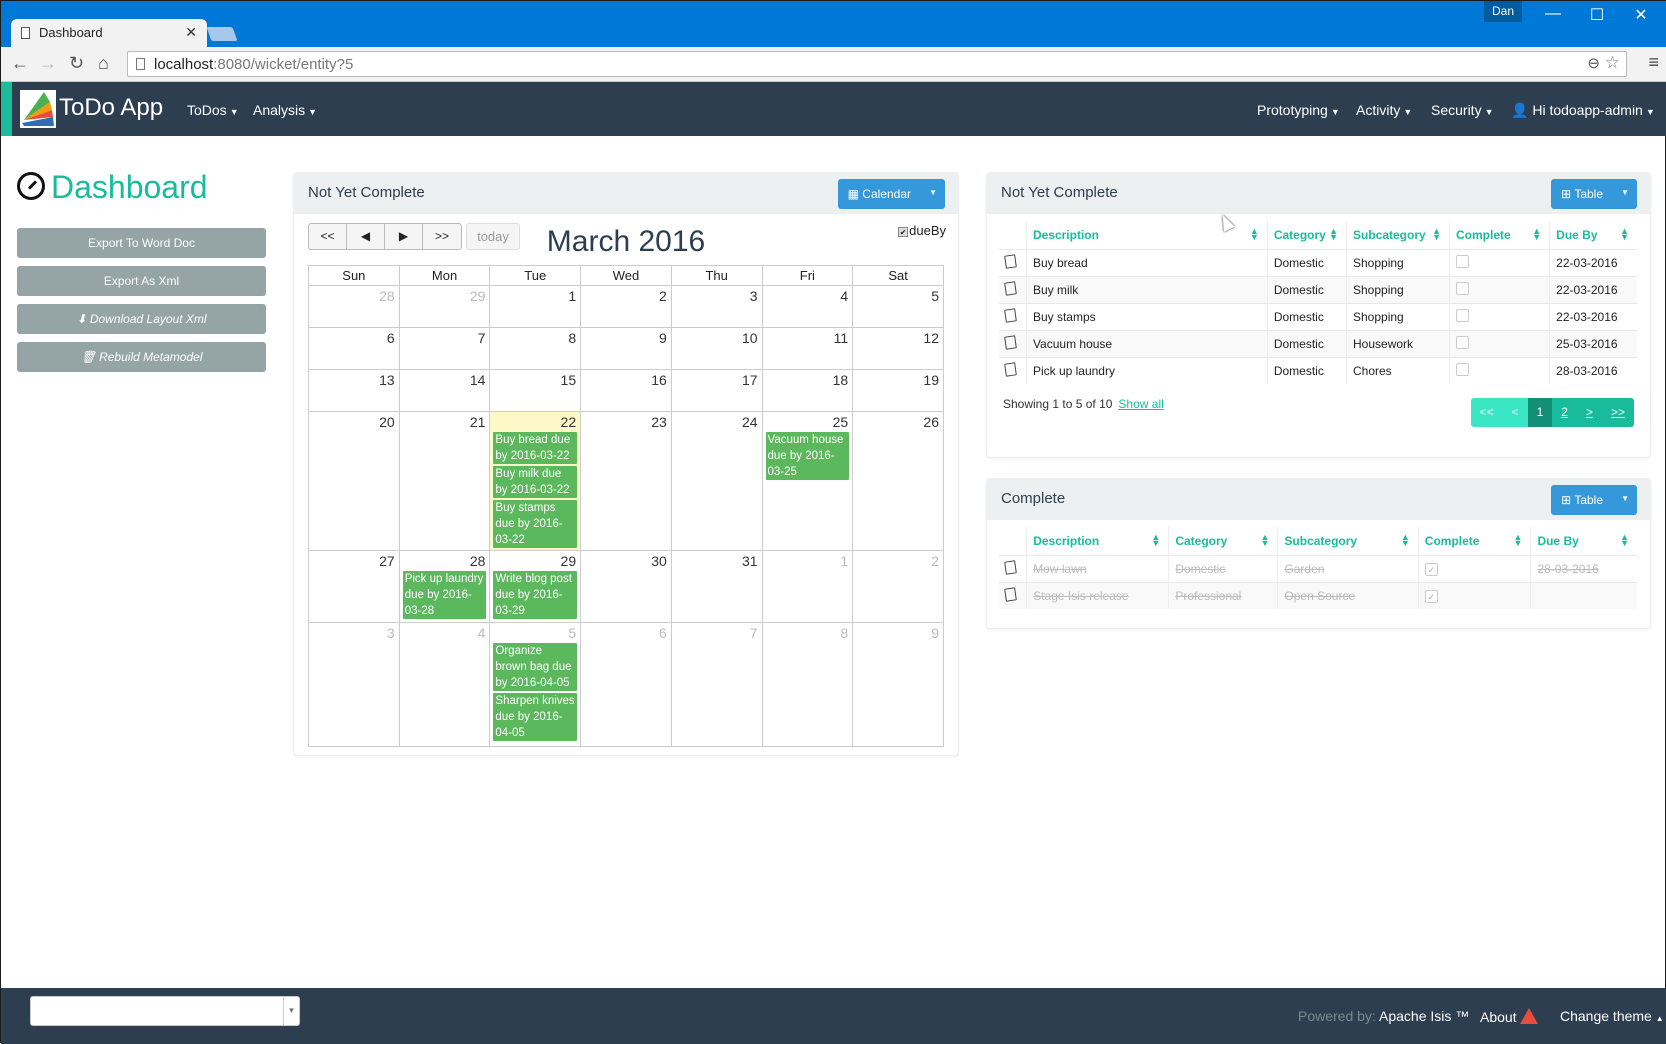  Describe the element at coordinates (1509, 1016) in the screenshot. I see `about-link: About` at that location.